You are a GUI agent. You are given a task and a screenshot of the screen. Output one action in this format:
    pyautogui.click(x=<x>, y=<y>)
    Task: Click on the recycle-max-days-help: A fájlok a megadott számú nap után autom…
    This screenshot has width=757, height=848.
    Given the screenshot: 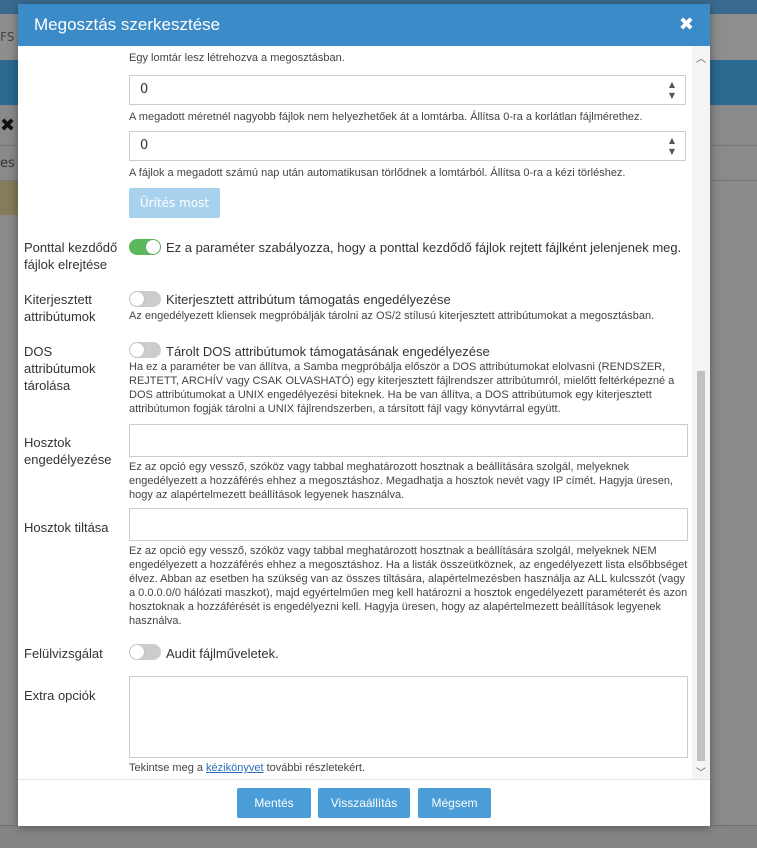 What is the action you would take?
    pyautogui.click(x=377, y=173)
    